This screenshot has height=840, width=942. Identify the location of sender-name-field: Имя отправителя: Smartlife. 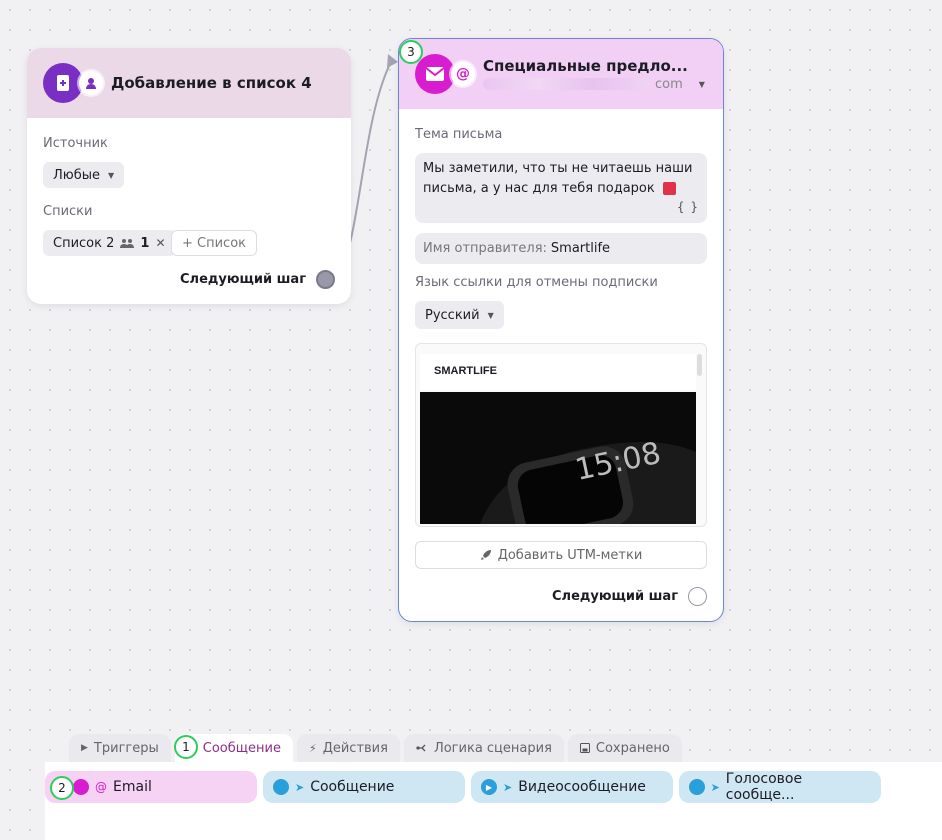
(561, 248).